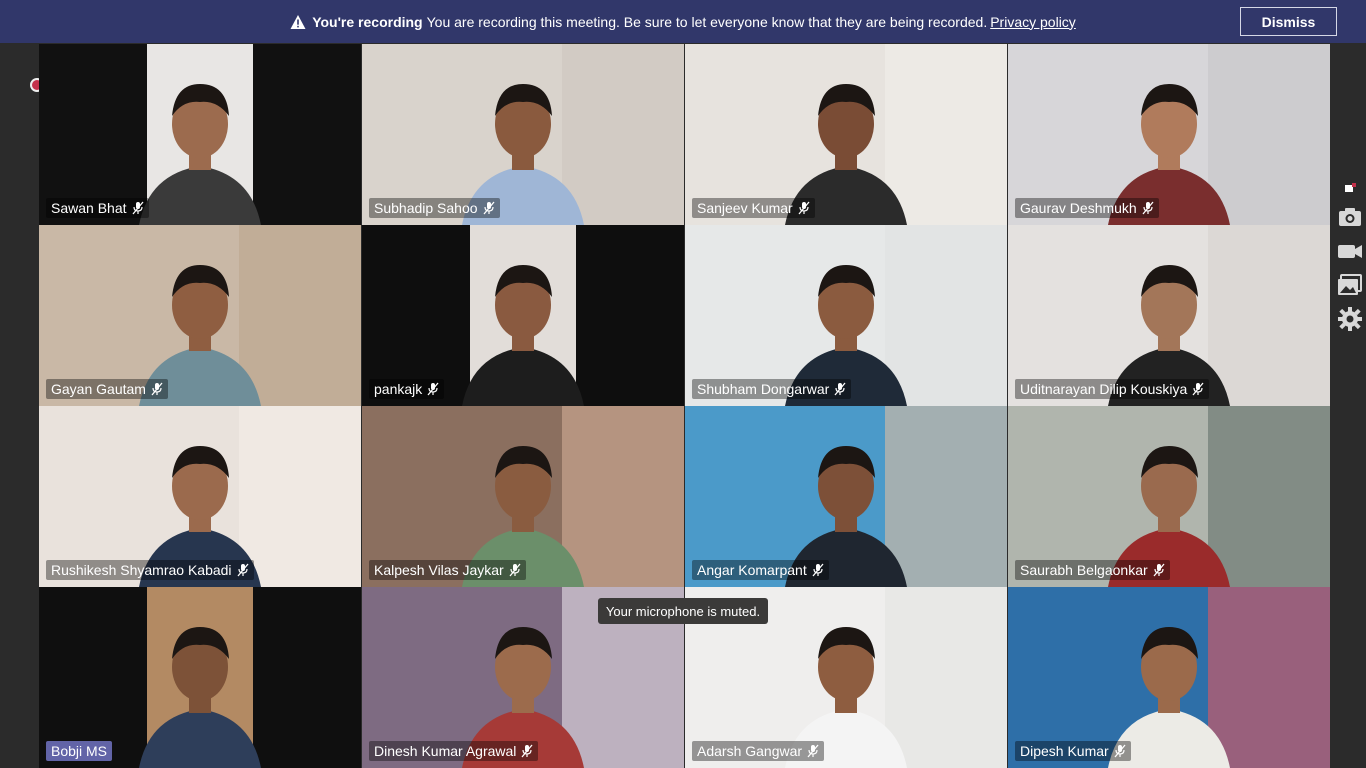  Describe the element at coordinates (141, 570) in the screenshot. I see `participant-name-label: Rushikesh Shyamrao Kabadi` at that location.